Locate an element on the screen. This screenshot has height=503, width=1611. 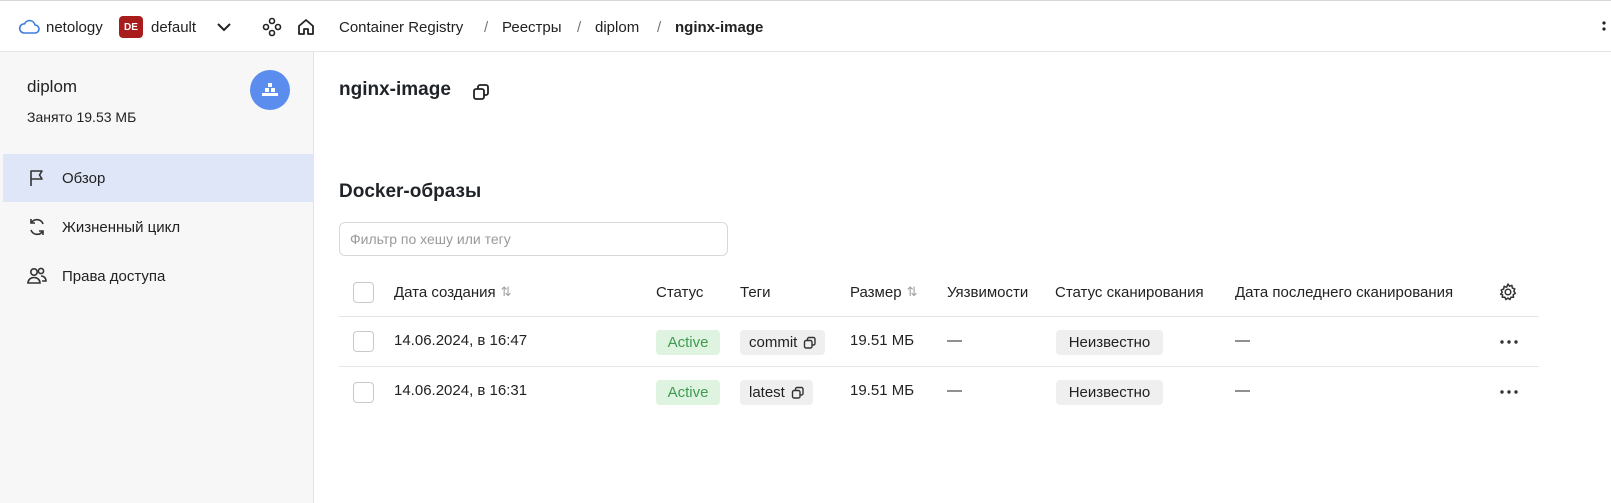
folder-badge: DE is located at coordinates (131, 27).